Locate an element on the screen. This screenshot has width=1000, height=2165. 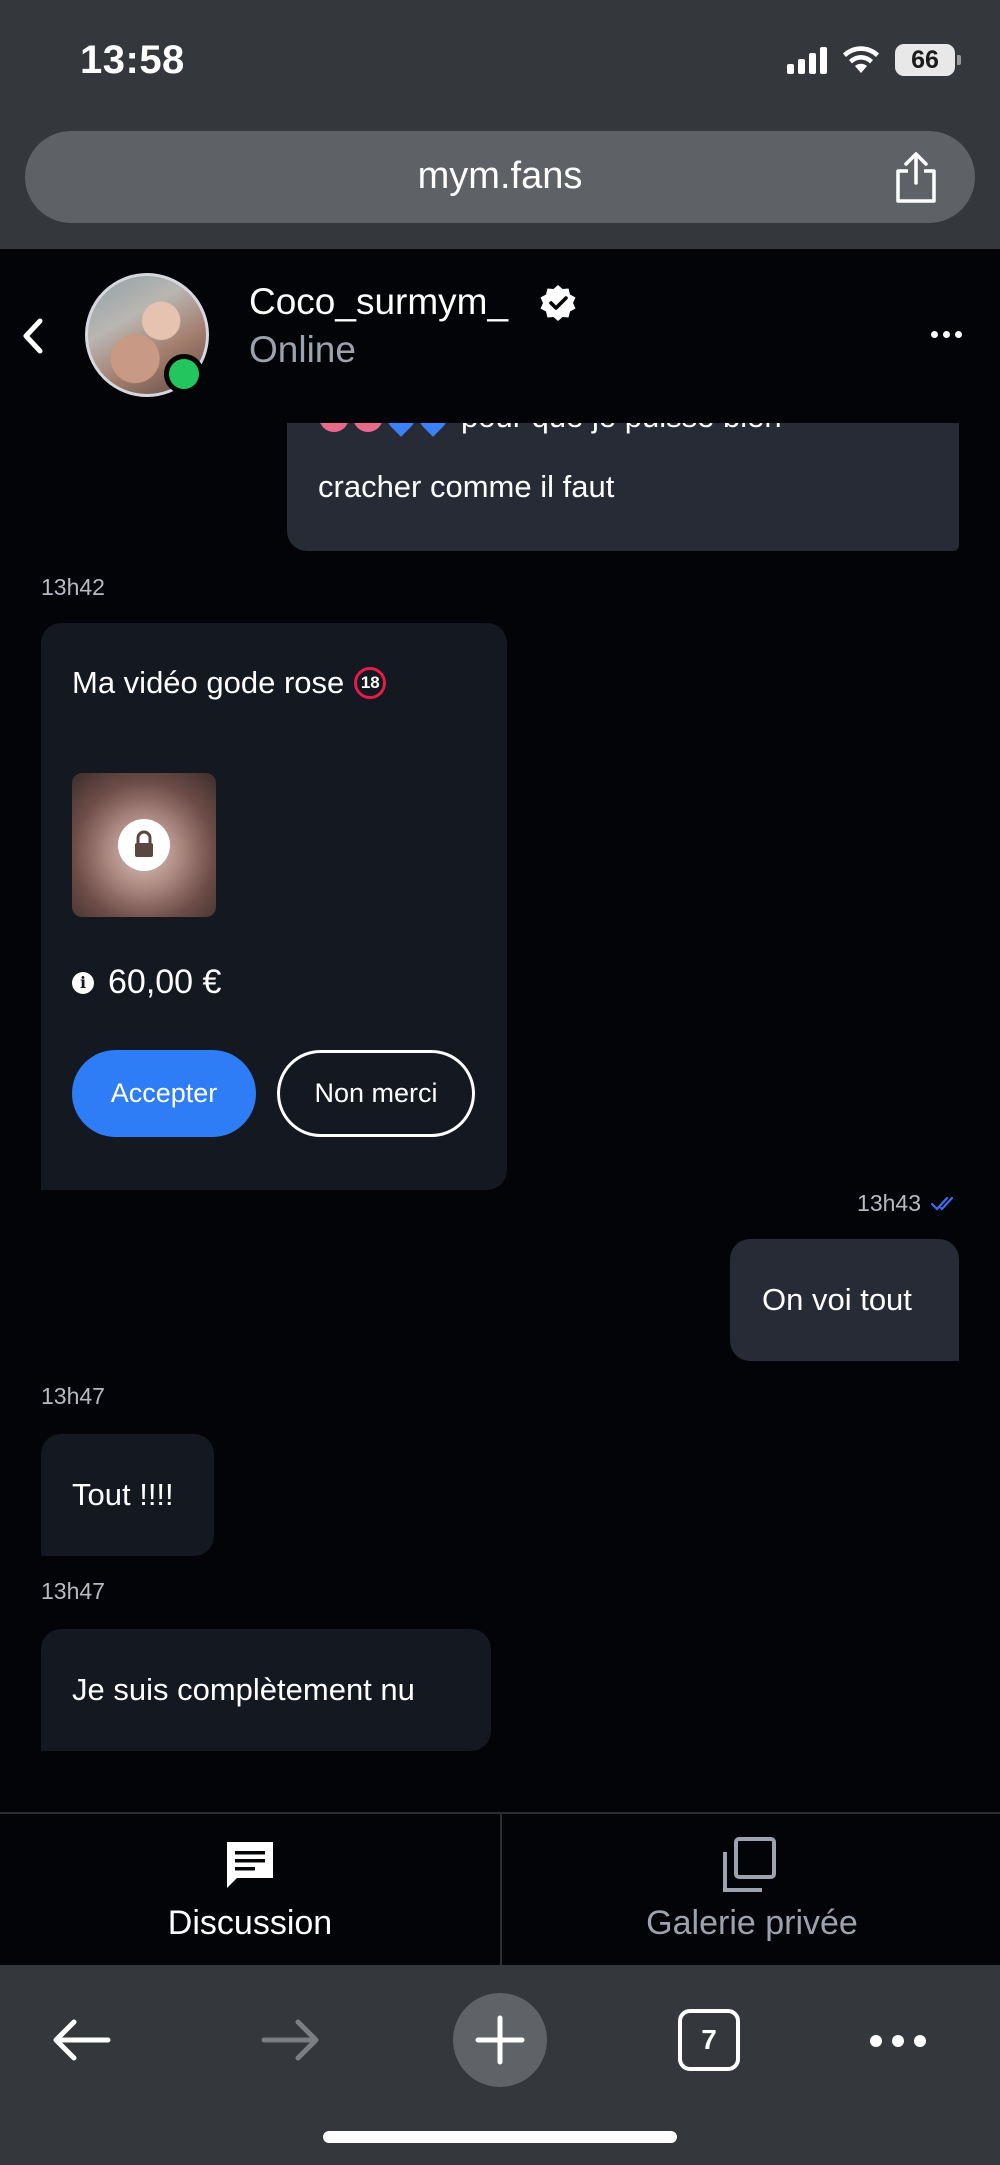
lock-icon is located at coordinates (144, 845).